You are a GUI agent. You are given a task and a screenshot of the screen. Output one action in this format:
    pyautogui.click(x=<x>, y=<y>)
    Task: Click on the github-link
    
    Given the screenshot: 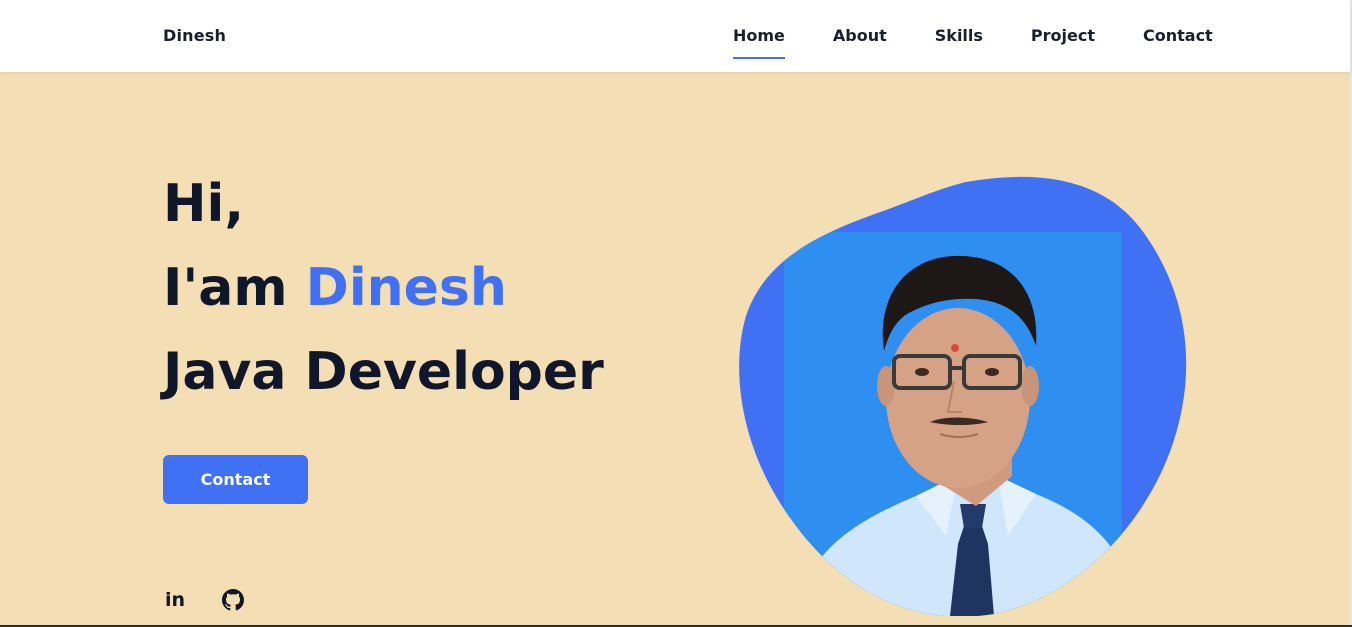 What is the action you would take?
    pyautogui.click(x=233, y=600)
    